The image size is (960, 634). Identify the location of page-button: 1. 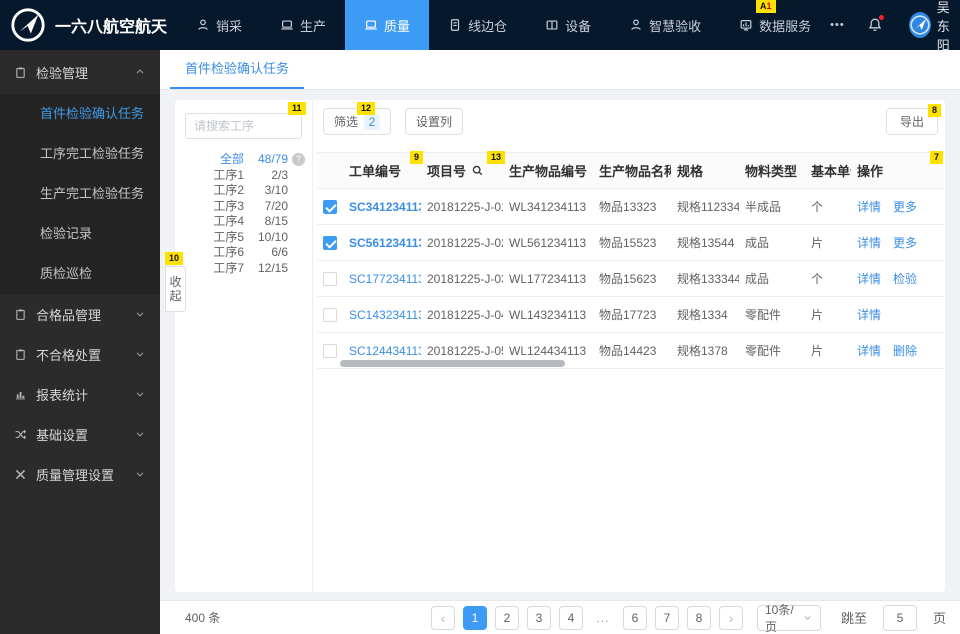
(474, 617).